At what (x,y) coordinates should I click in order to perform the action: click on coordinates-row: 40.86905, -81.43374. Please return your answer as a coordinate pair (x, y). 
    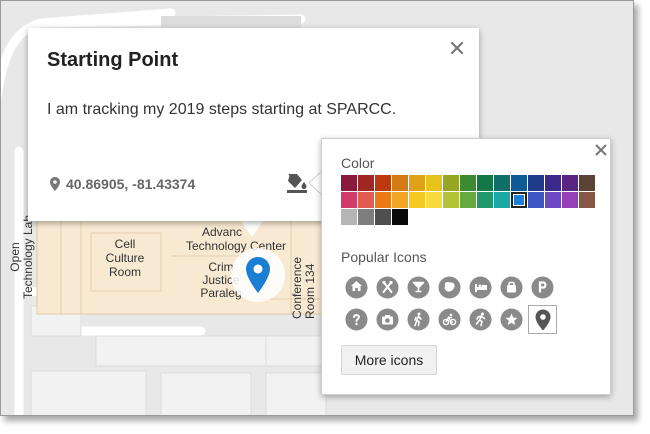
    Looking at the image, I should click on (122, 184).